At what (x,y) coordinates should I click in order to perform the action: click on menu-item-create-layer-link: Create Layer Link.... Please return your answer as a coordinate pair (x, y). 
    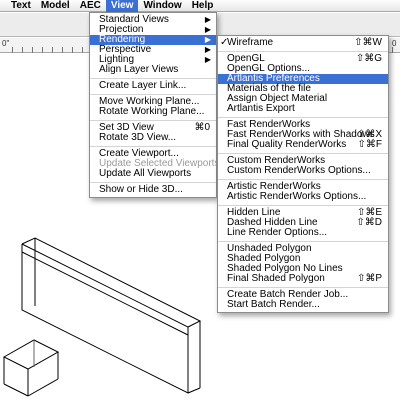
    Looking at the image, I should click on (153, 86).